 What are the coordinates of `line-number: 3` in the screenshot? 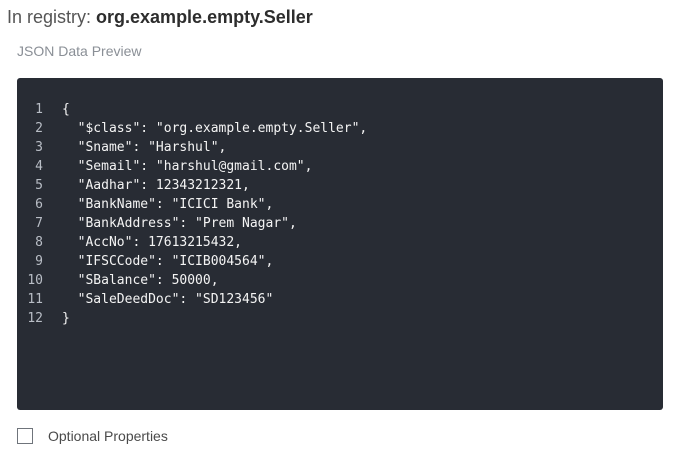 It's located at (39, 147).